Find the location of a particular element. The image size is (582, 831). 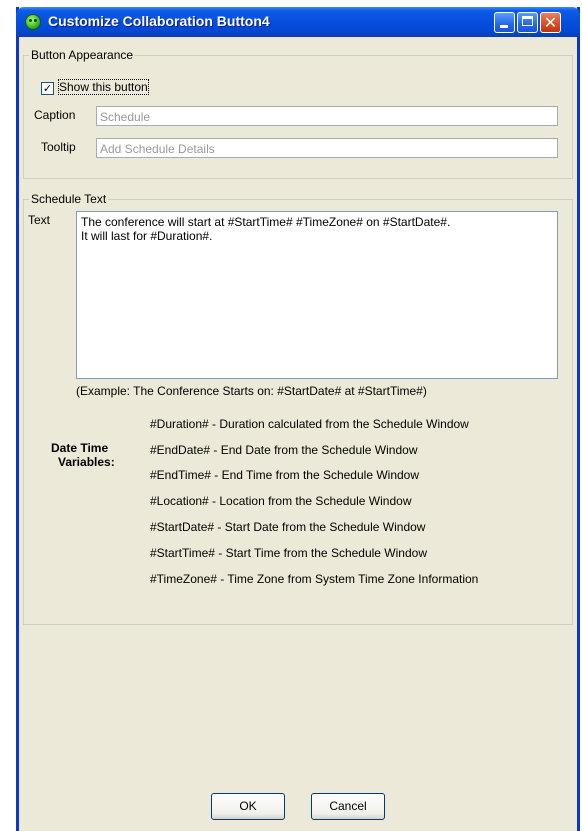

show-button-checkbox: ✓ is located at coordinates (47, 88).